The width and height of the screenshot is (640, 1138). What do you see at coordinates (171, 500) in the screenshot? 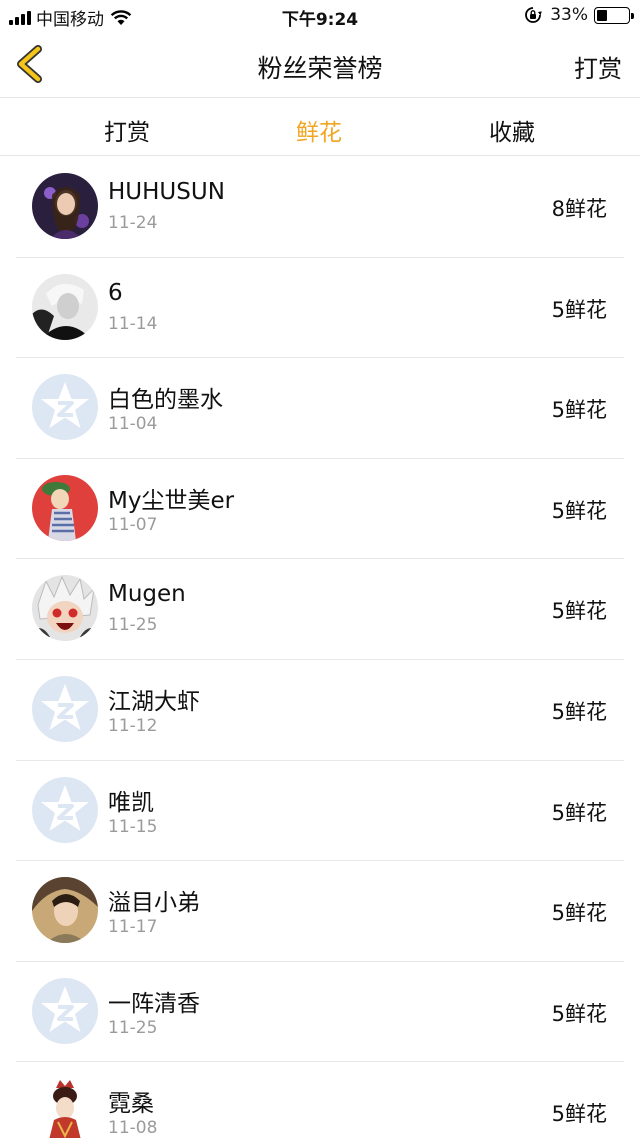
I see `fan-name: My尘世美er` at bounding box center [171, 500].